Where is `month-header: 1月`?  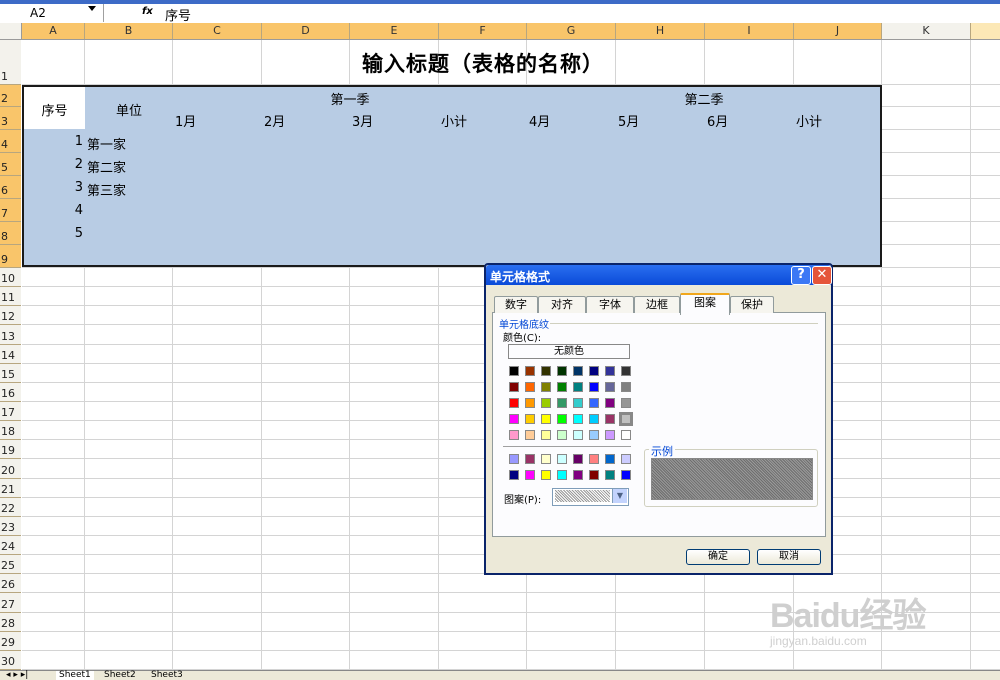
month-header: 1月 is located at coordinates (185, 120).